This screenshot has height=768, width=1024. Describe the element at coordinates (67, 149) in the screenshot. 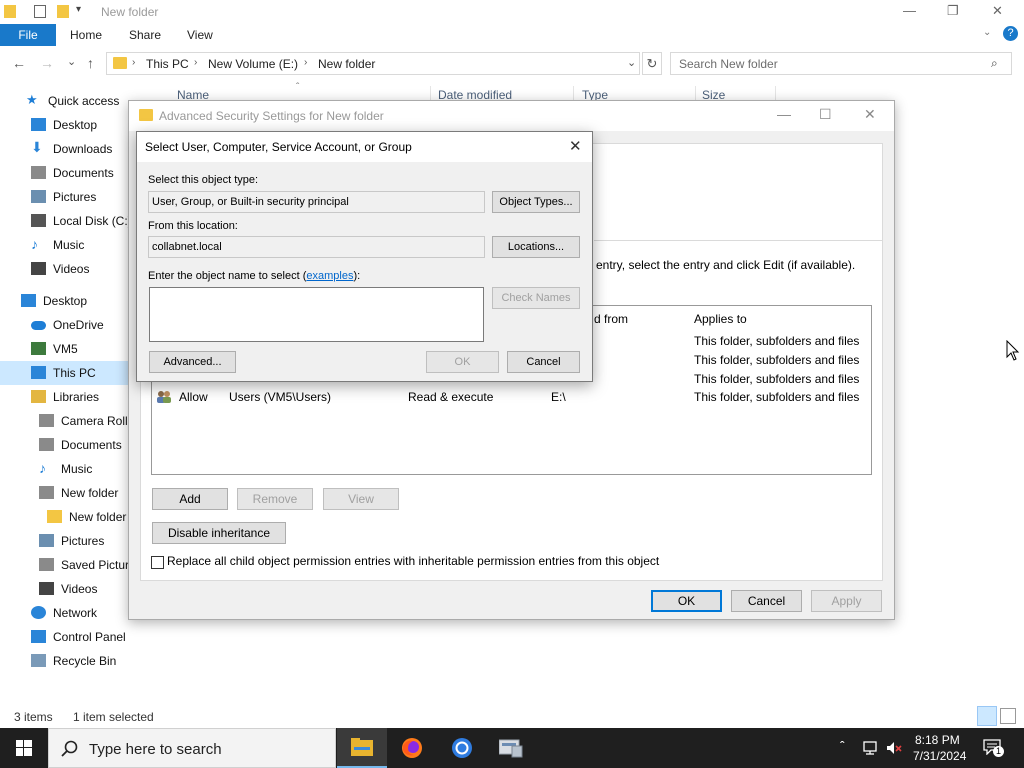

I see `sidebar-item-downloads: ⬇ Downloads` at that location.